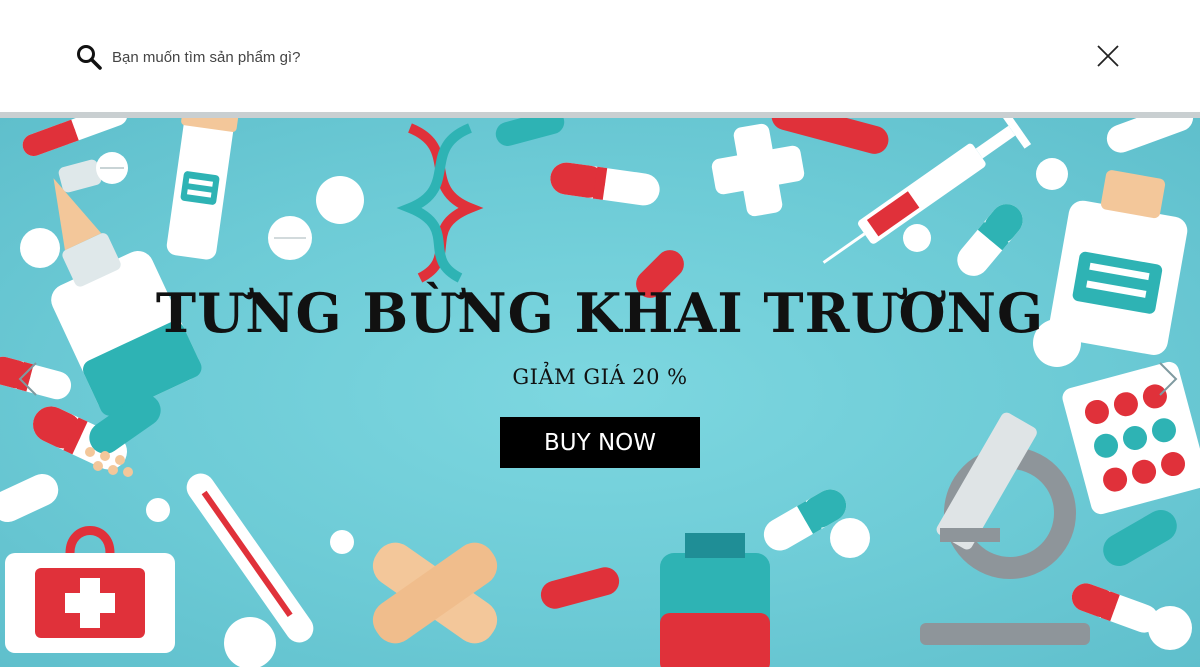 The height and width of the screenshot is (667, 1200). I want to click on search-icon, so click(89, 57).